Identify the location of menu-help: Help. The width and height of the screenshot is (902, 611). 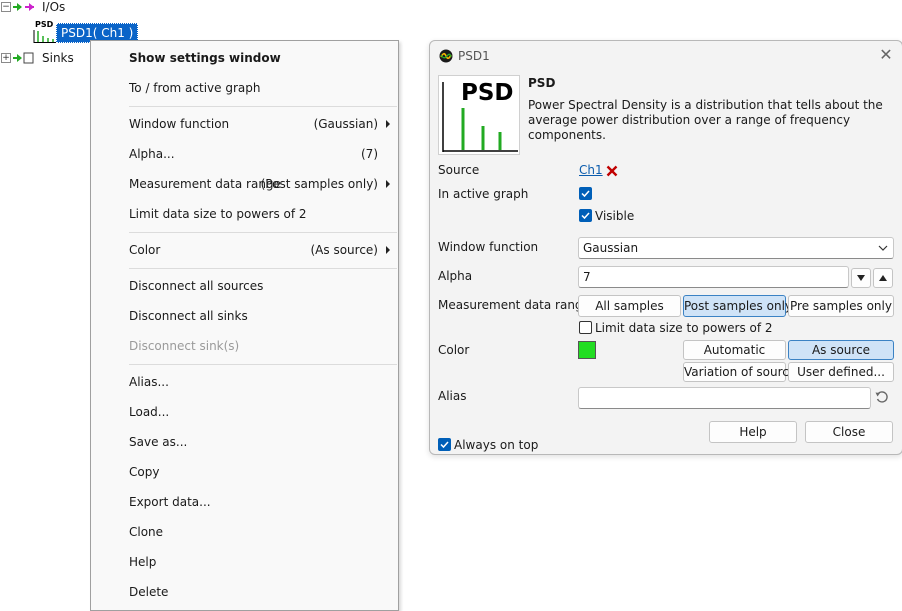
(244, 562).